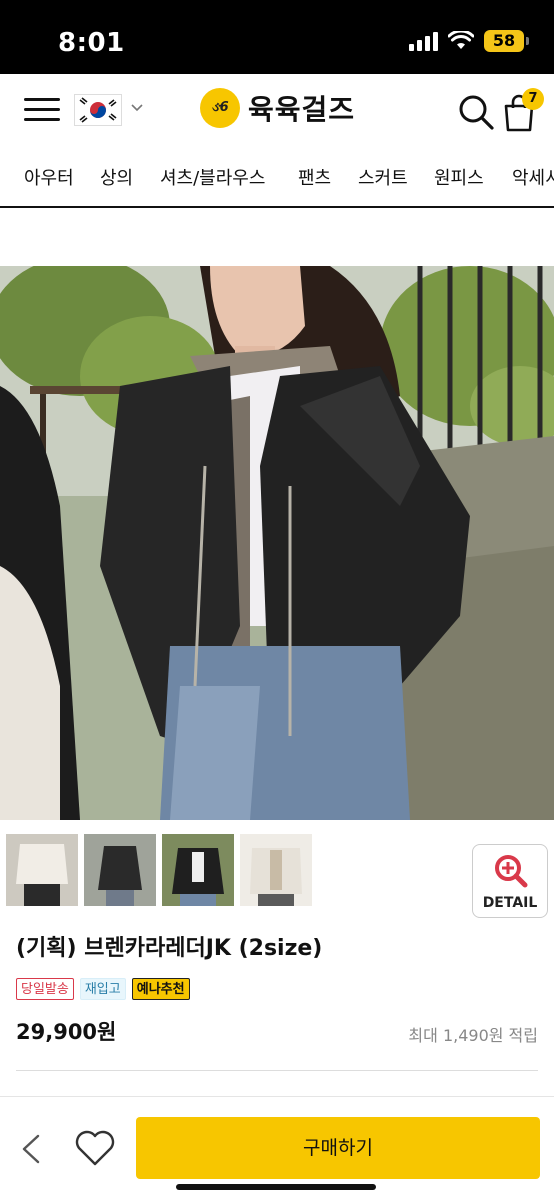 The image size is (554, 1200). What do you see at coordinates (302, 109) in the screenshot?
I see `logo-text: 육육걸즈` at bounding box center [302, 109].